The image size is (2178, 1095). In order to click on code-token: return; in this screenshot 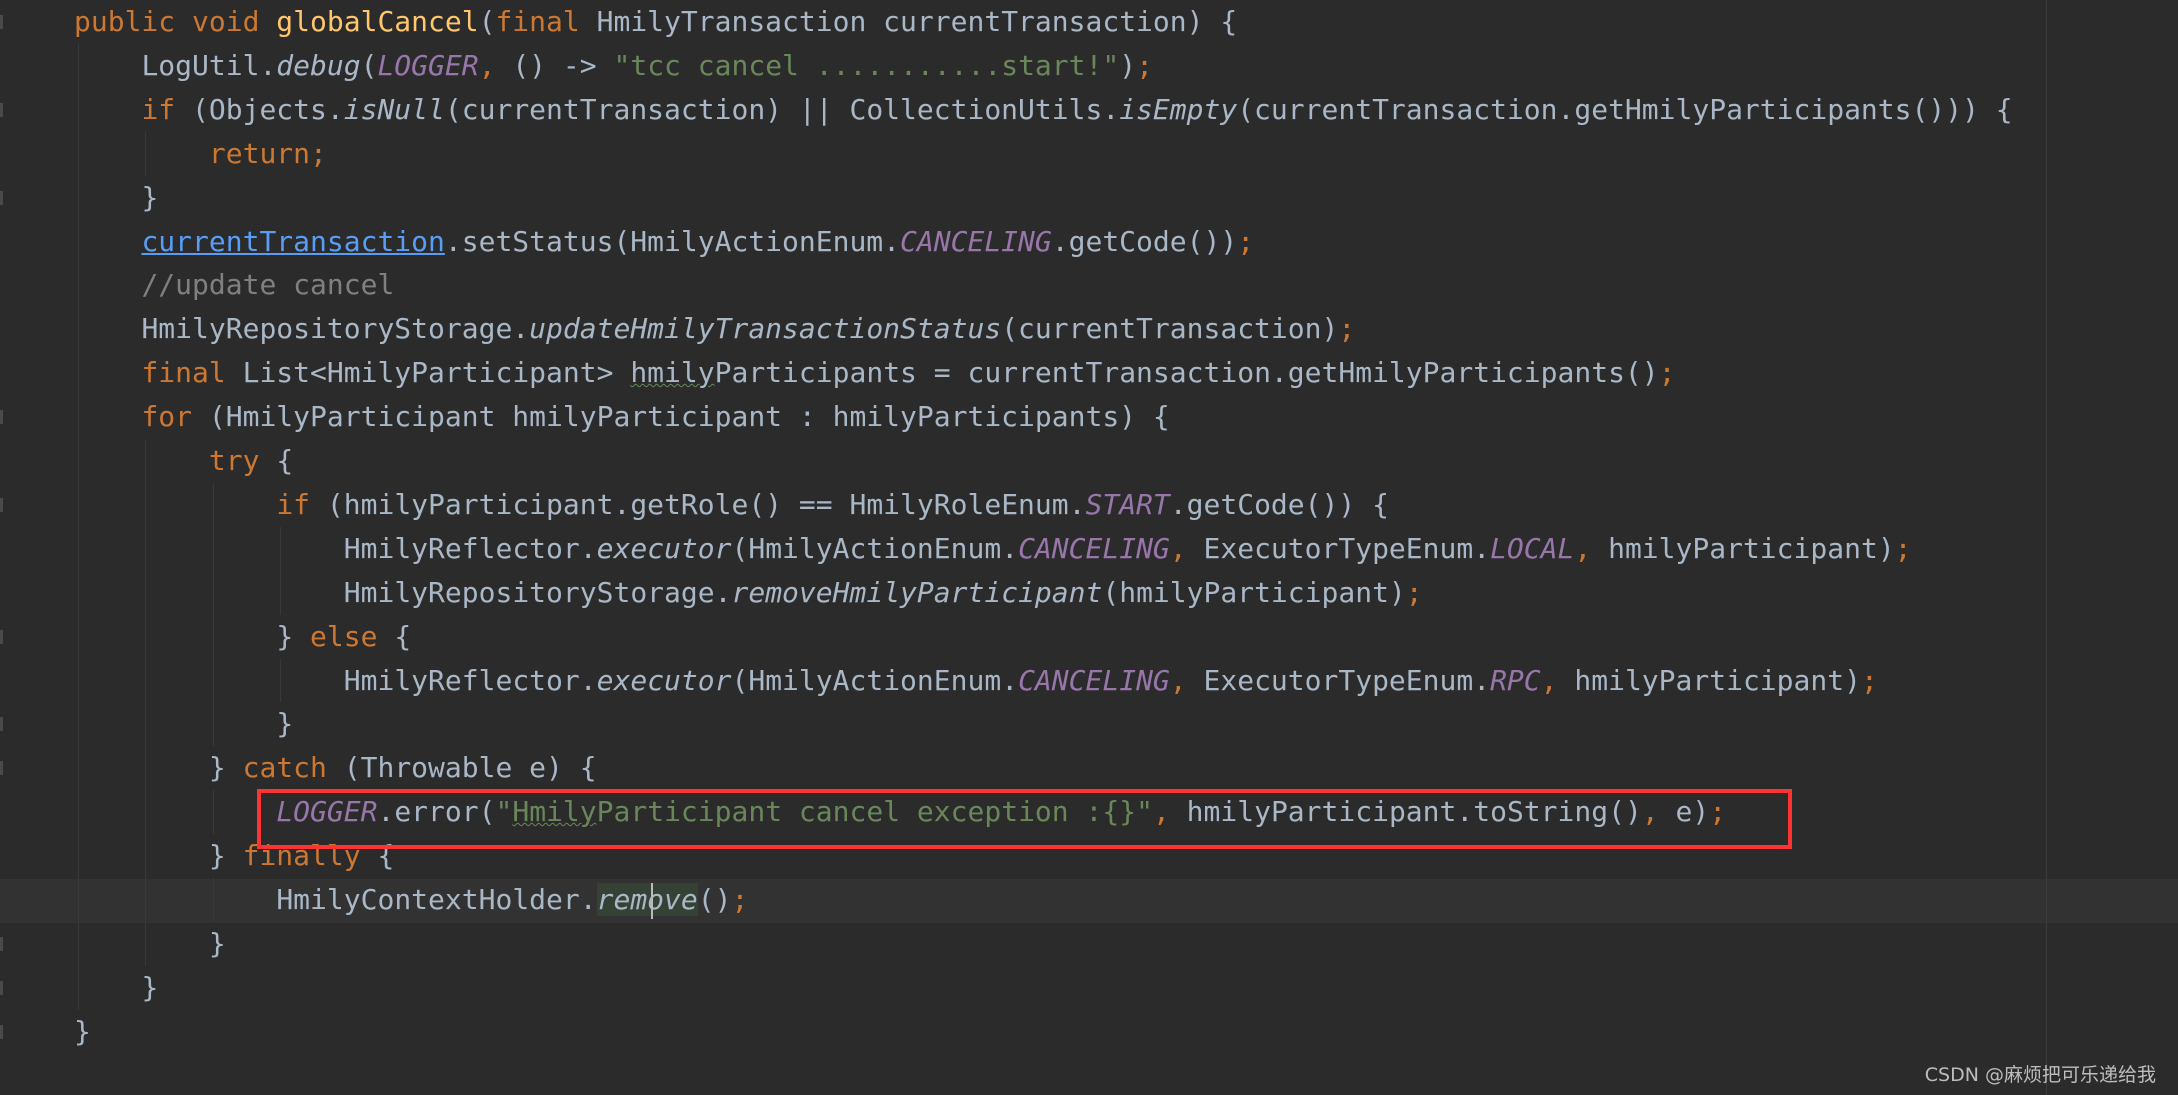, I will do `click(267, 153)`.